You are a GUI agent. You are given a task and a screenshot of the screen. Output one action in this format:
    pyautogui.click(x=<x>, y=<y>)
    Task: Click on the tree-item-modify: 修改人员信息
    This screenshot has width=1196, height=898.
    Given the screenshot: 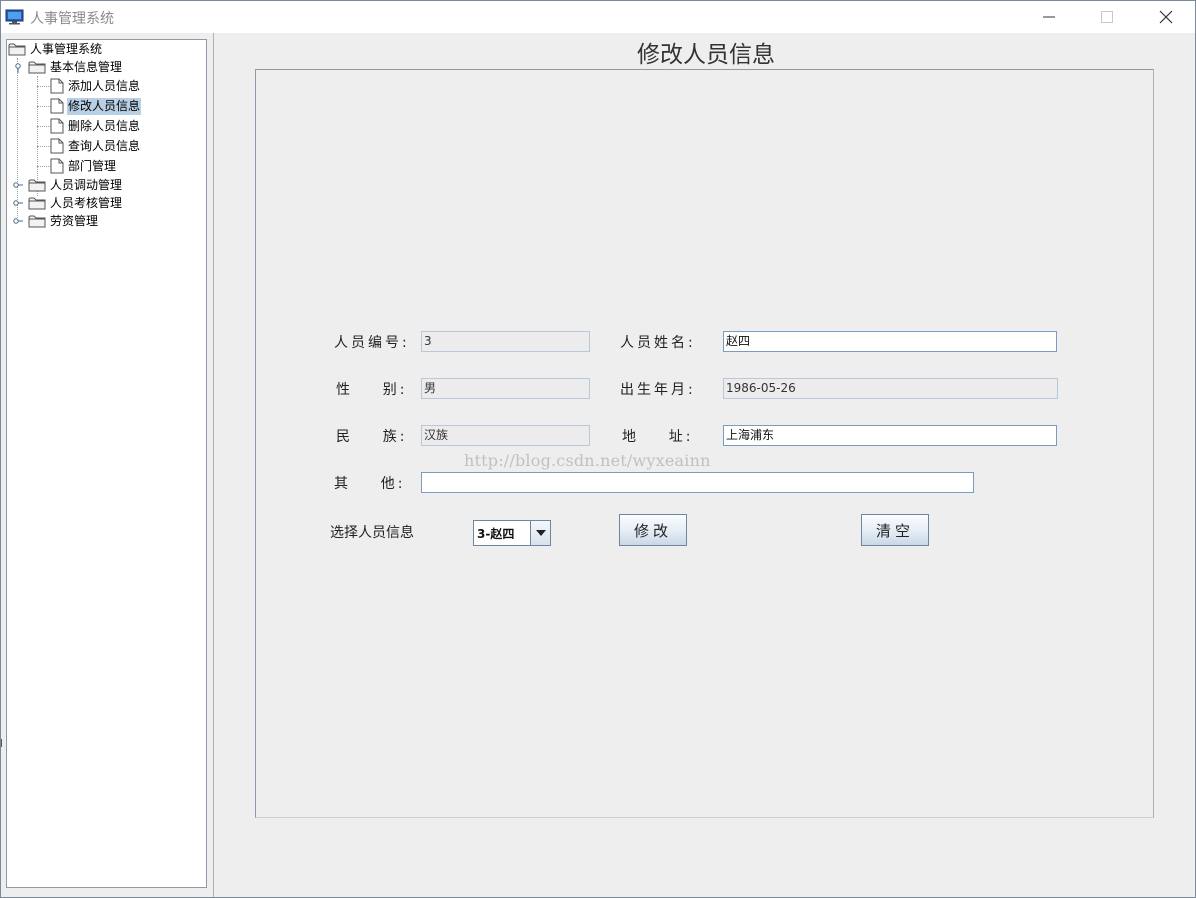 What is the action you would take?
    pyautogui.click(x=96, y=106)
    